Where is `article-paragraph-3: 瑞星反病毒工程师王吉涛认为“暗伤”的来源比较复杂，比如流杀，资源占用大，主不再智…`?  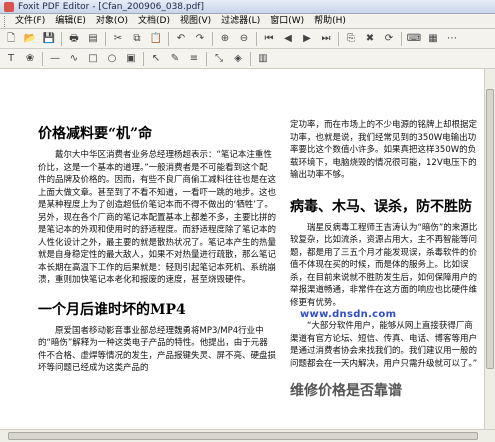 article-paragraph-3: 瑞星反病毒工程师王吉涛认为“暗伤”的来源比较复杂，比如流杀，资源占用大，主不再智… is located at coordinates (384, 265).